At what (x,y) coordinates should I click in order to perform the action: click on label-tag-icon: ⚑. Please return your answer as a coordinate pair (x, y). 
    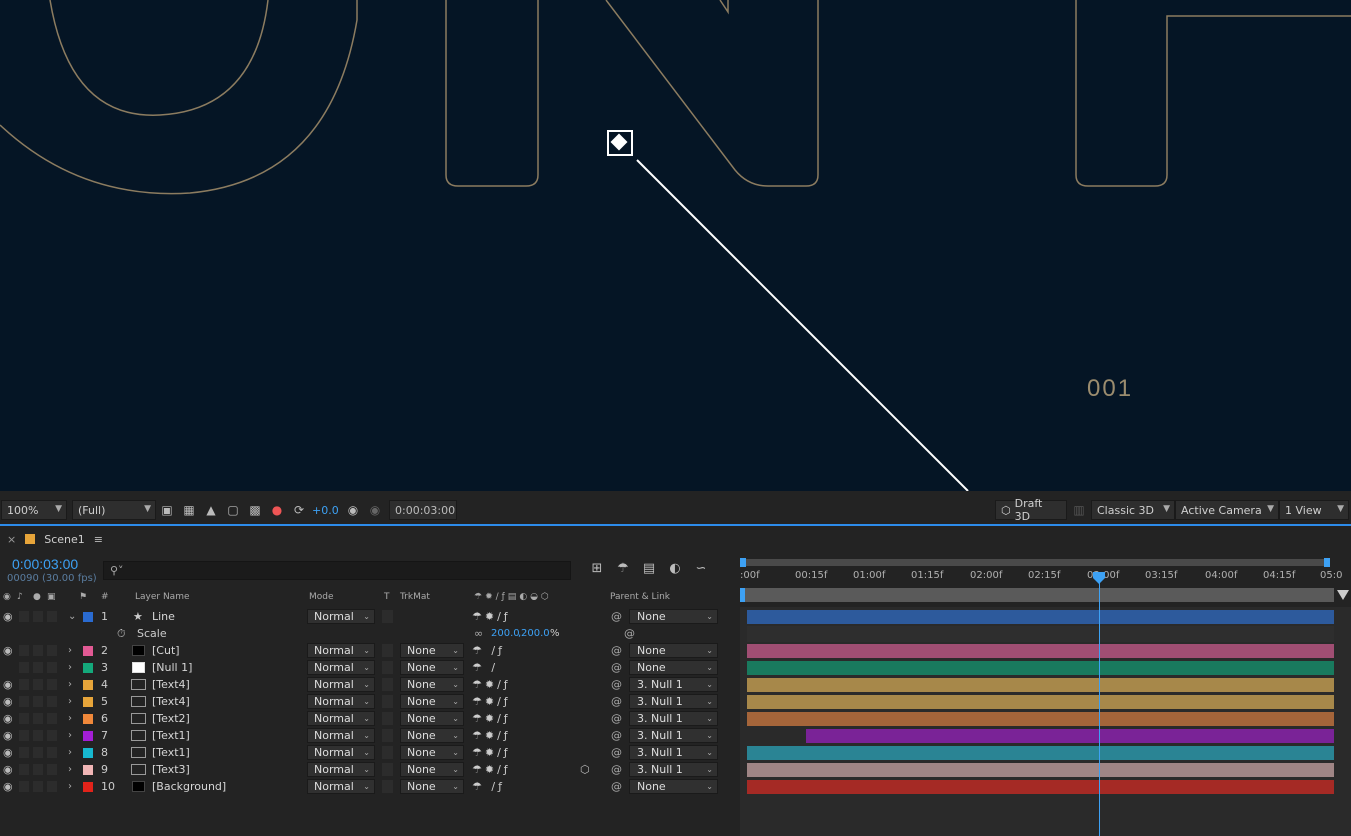
    Looking at the image, I should click on (83, 597).